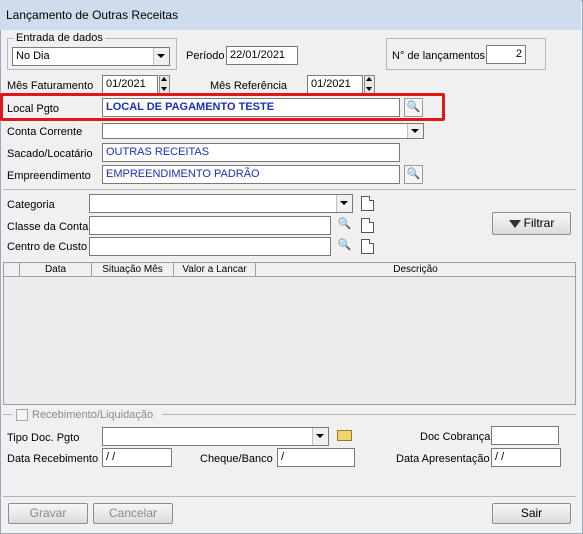 The height and width of the screenshot is (534, 583). Describe the element at coordinates (12, 269) in the screenshot. I see `grid-indicator-col` at that location.